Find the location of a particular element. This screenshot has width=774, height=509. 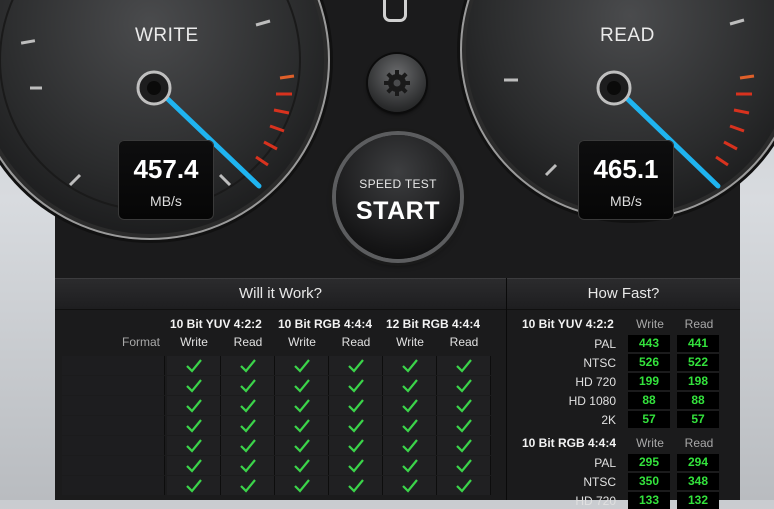

hf-write-value: 199 is located at coordinates (649, 381).